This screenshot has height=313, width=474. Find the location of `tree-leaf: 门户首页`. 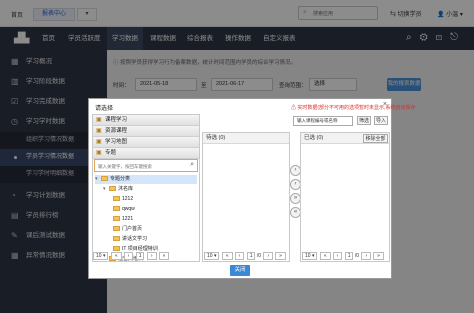

tree-leaf: 门户首页 is located at coordinates (127, 229).